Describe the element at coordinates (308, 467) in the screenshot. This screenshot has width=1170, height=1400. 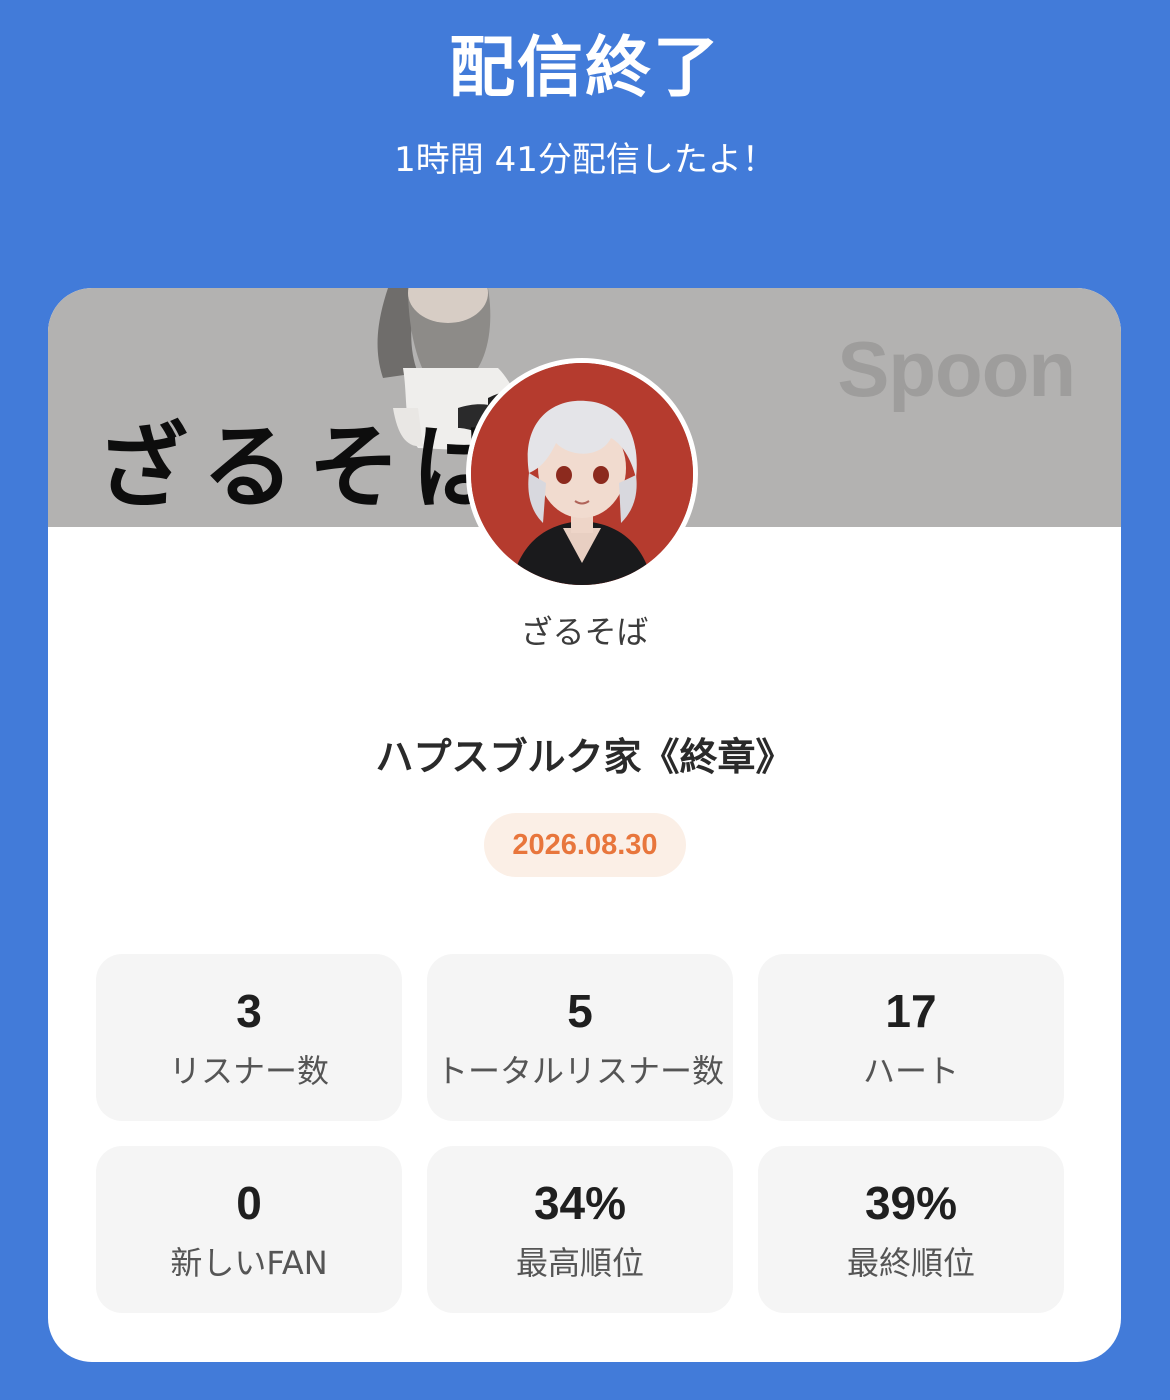
I see `banner-text: ざるそば` at that location.